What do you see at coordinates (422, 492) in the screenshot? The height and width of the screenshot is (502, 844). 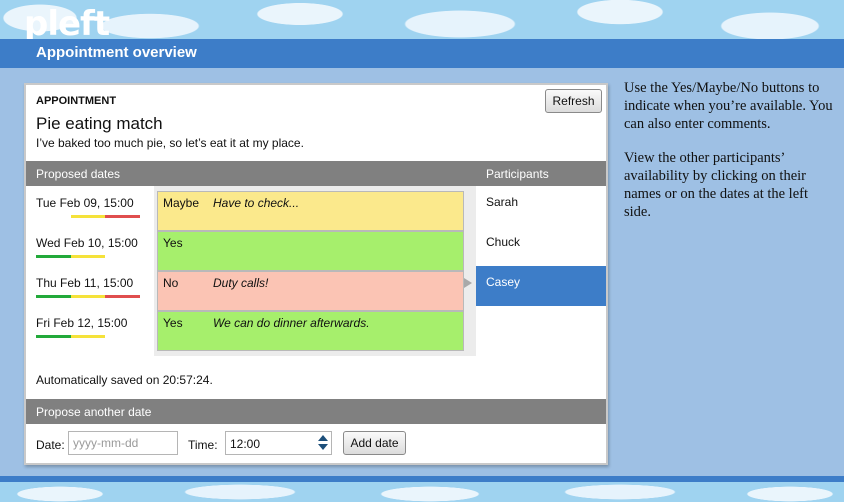 I see `footer-clouds` at bounding box center [422, 492].